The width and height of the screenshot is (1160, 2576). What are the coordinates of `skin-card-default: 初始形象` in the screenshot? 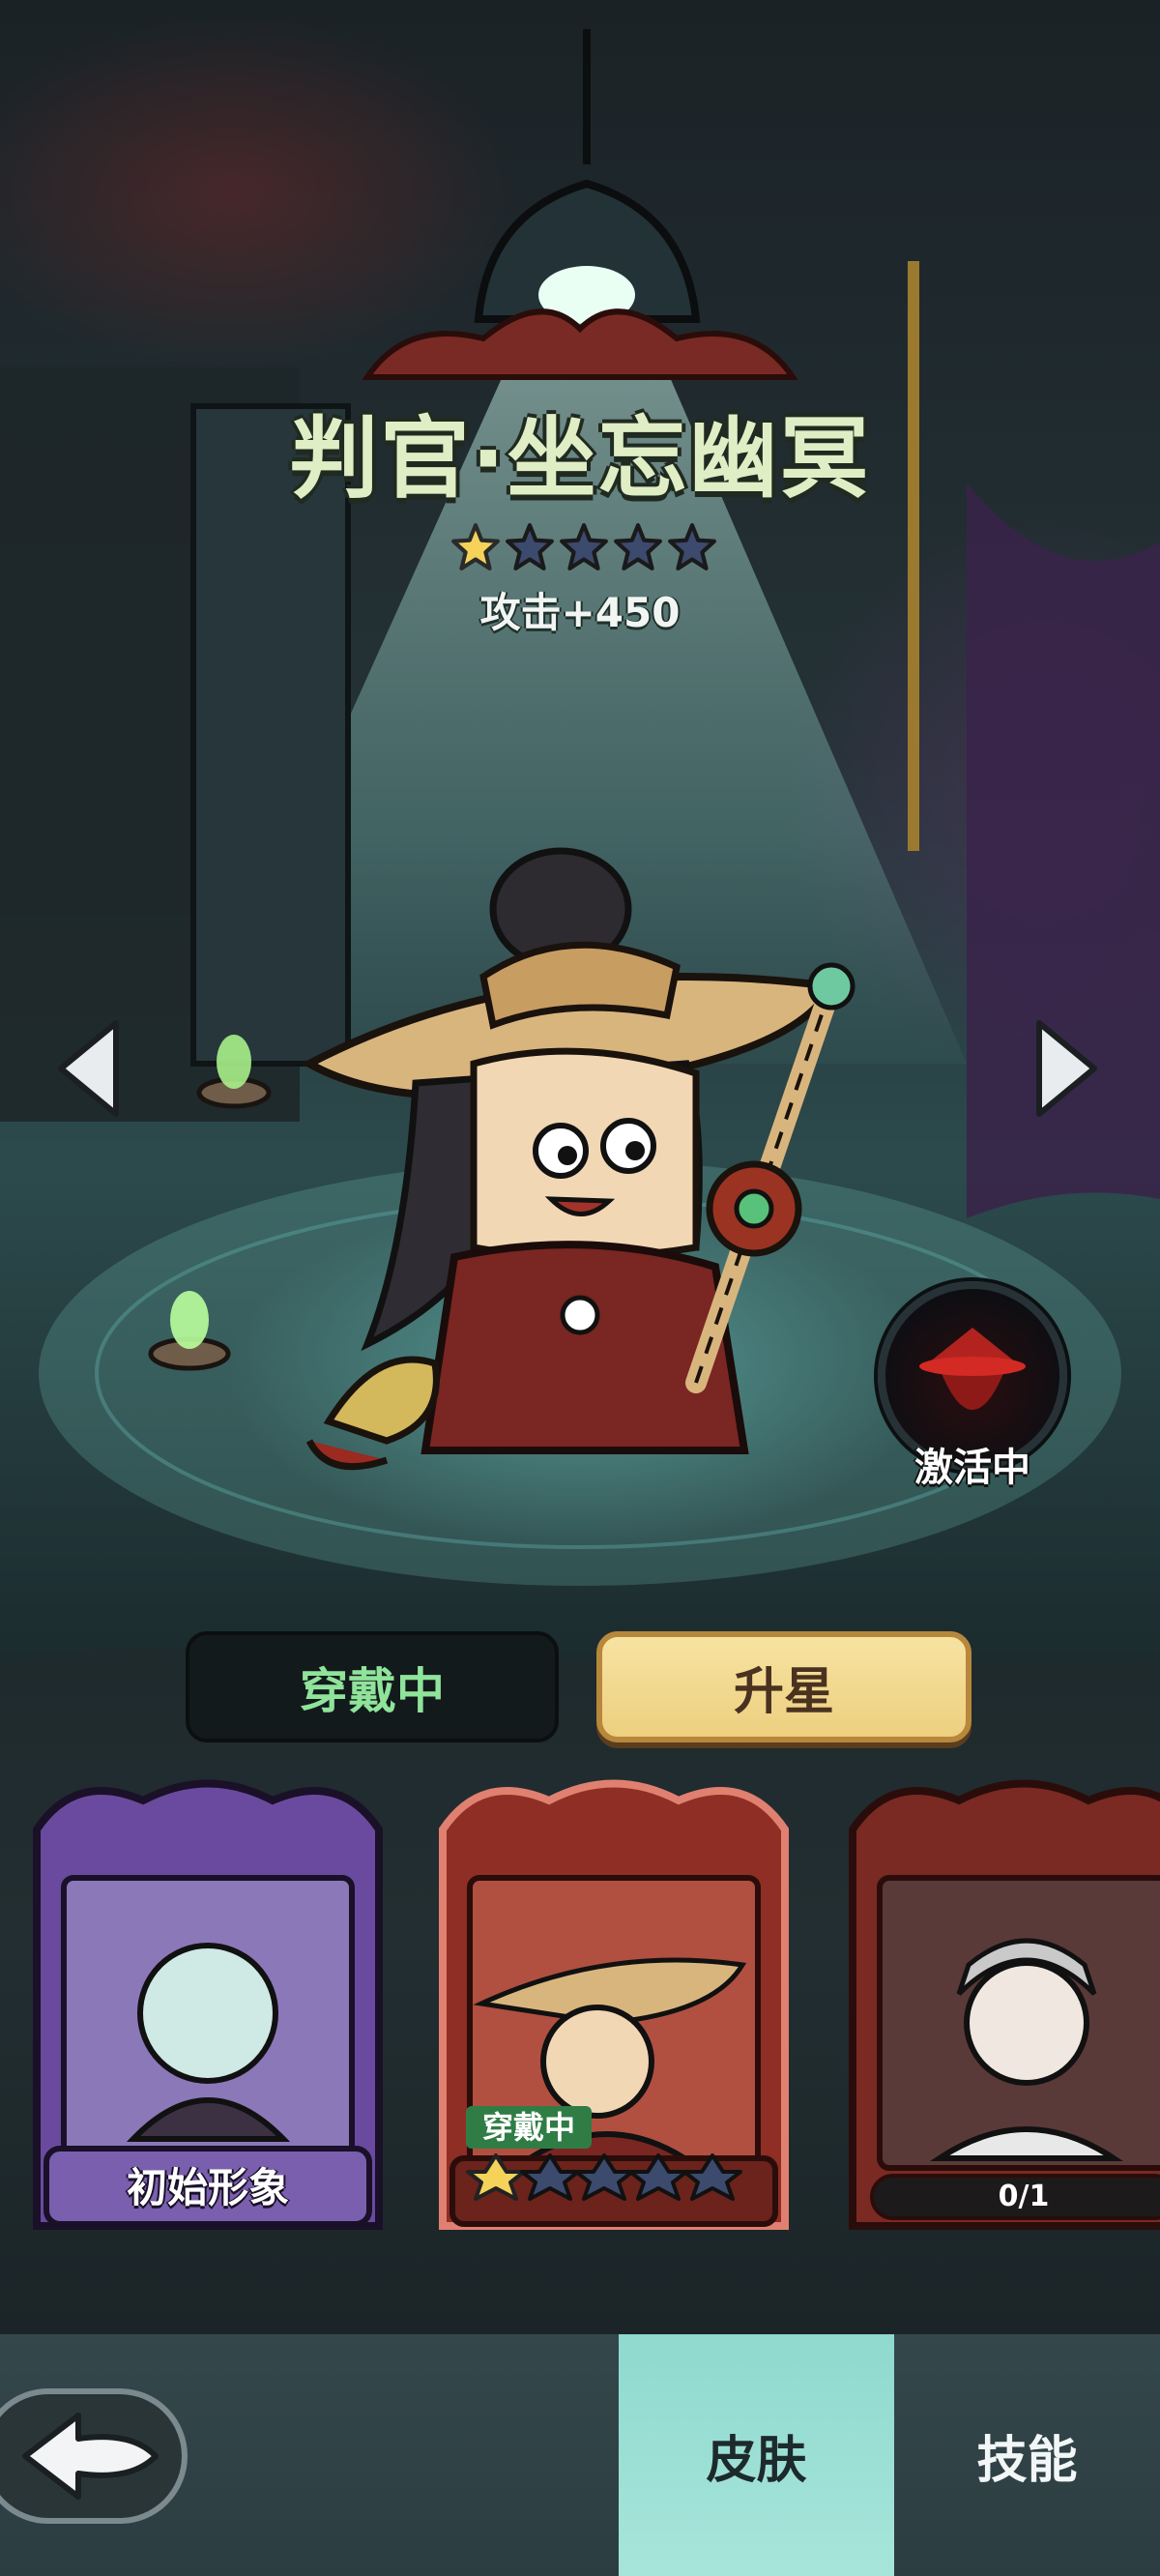 It's located at (207, 2010).